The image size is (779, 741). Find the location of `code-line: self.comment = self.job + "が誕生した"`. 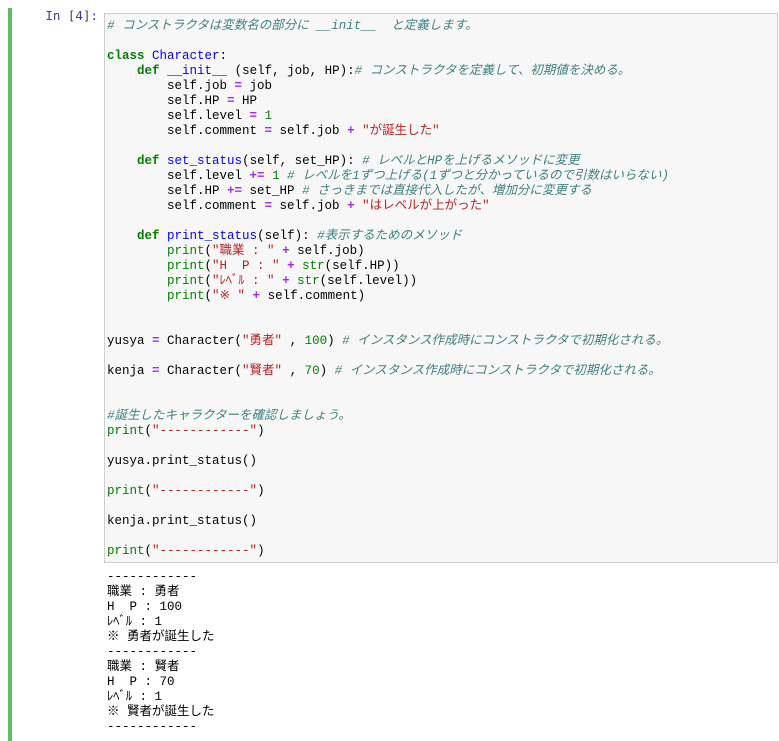

code-line: self.comment = self.job + "が誕生した" is located at coordinates (388, 131).